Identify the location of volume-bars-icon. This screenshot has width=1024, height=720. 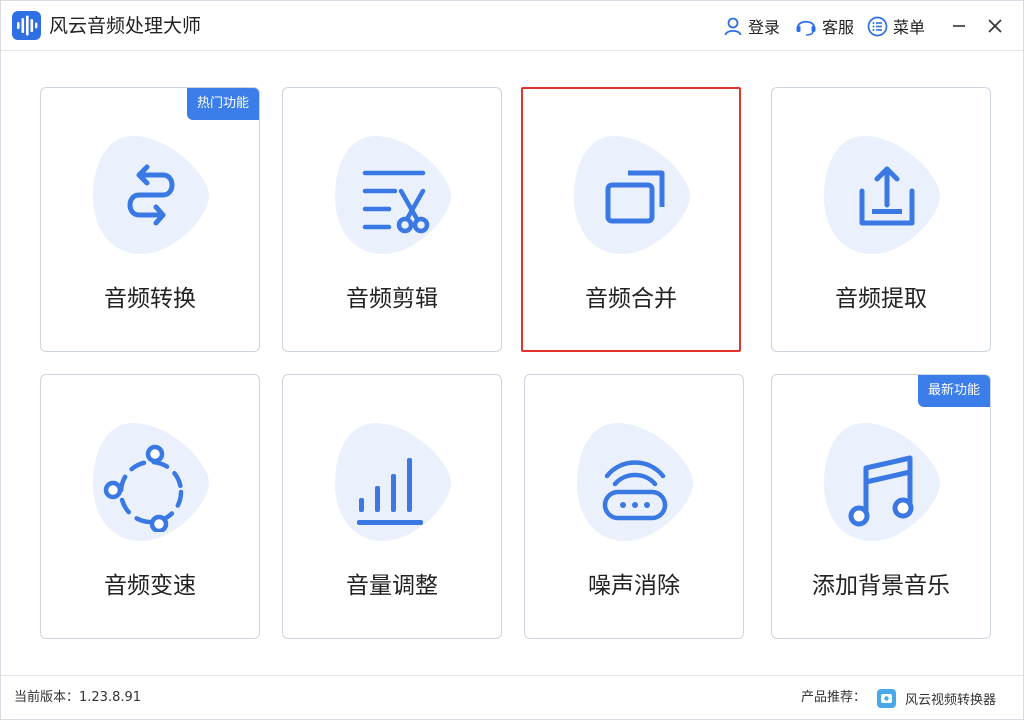
(390, 491).